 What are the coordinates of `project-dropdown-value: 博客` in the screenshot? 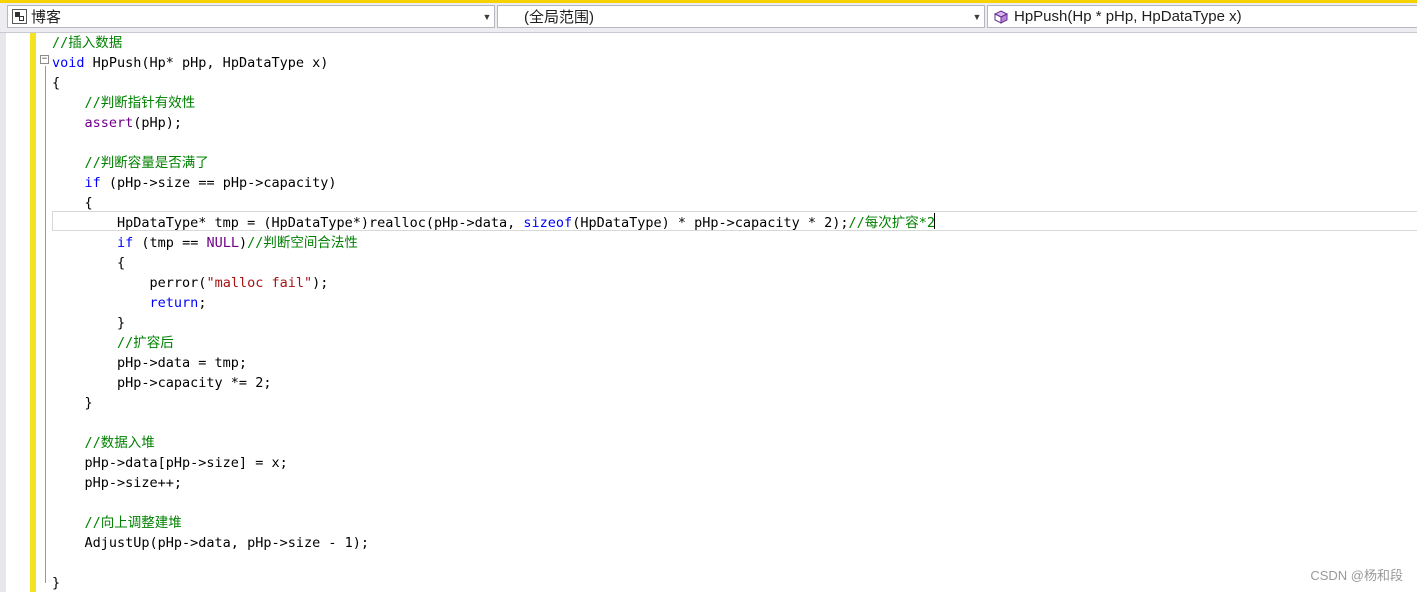 It's located at (46, 17).